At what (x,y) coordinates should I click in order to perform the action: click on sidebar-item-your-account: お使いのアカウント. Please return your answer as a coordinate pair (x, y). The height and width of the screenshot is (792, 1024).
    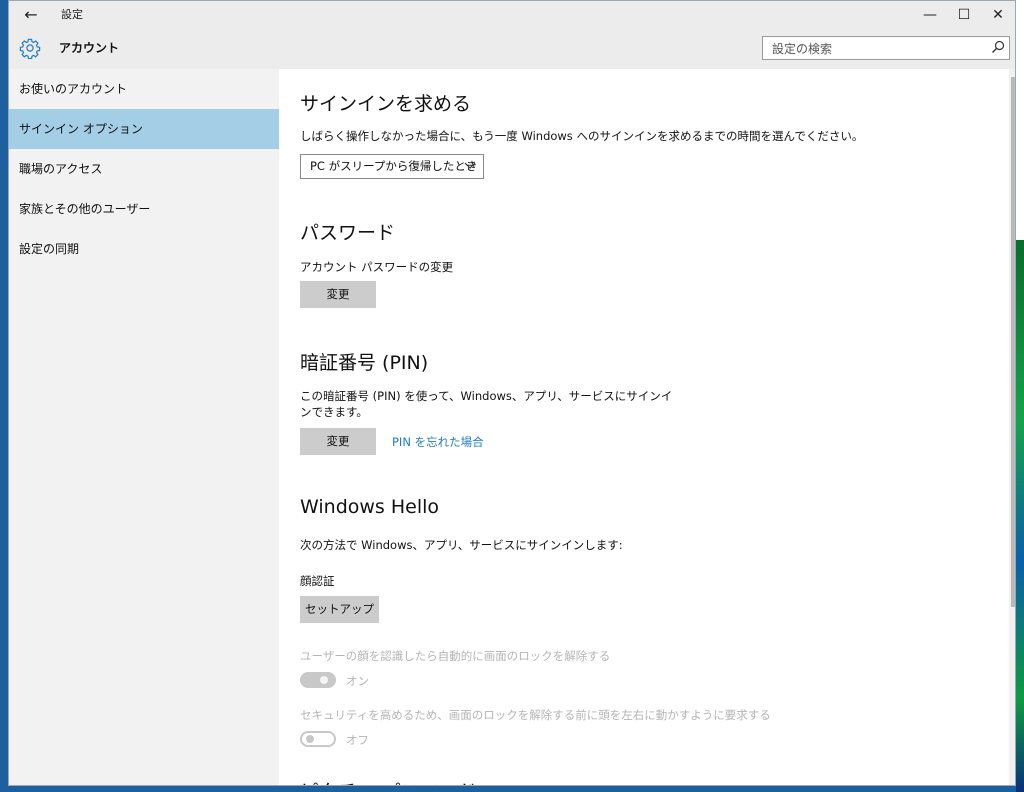
    Looking at the image, I should click on (144, 89).